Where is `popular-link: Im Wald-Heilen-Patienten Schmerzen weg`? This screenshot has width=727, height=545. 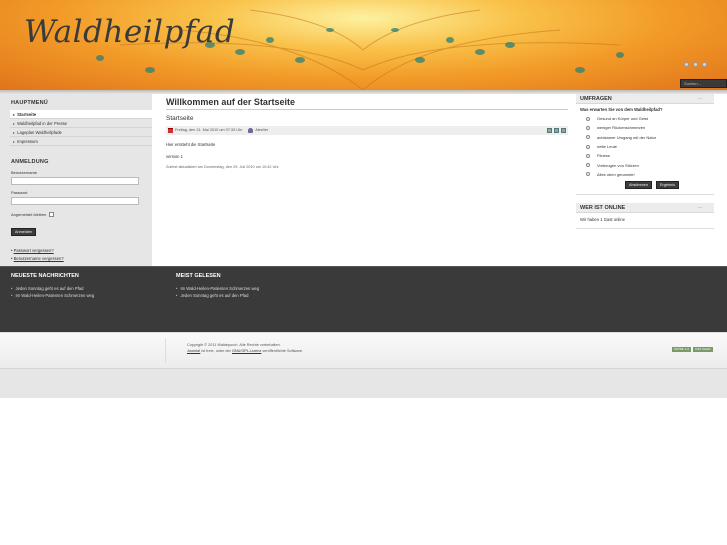
popular-link: Im Wald-Heilen-Patienten Schmerzen weg is located at coordinates (217, 288).